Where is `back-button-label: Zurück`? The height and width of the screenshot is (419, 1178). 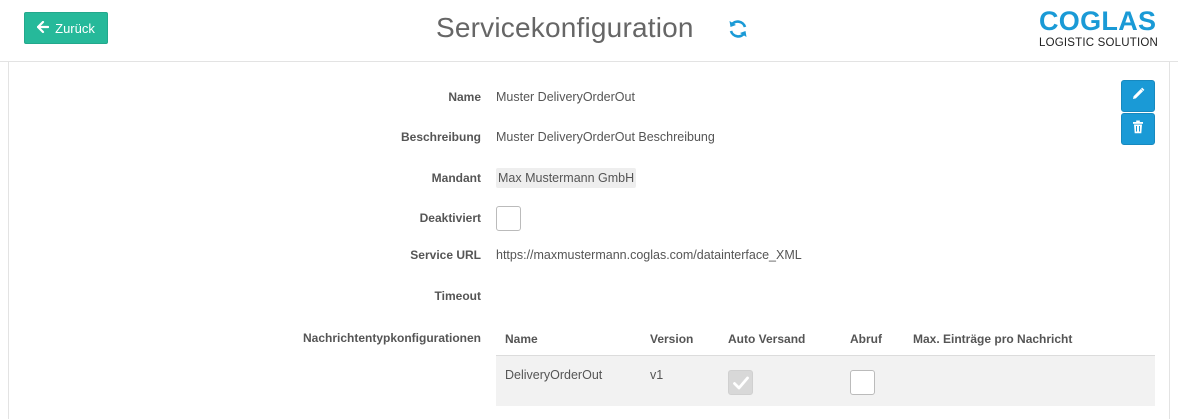
back-button-label: Zurück is located at coordinates (75, 28).